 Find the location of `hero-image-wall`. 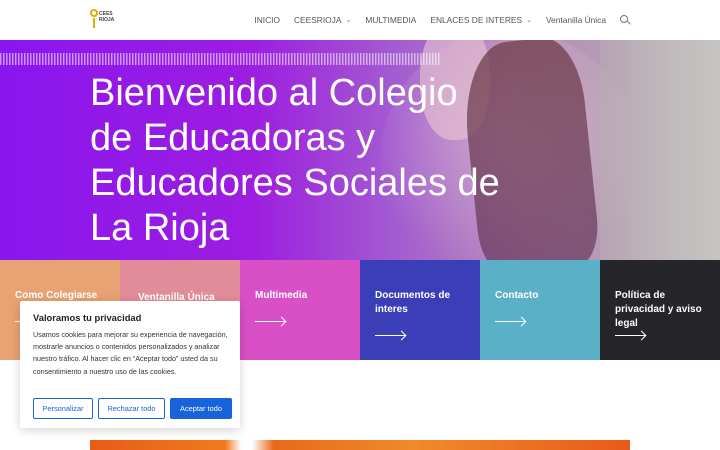

hero-image-wall is located at coordinates (660, 150).